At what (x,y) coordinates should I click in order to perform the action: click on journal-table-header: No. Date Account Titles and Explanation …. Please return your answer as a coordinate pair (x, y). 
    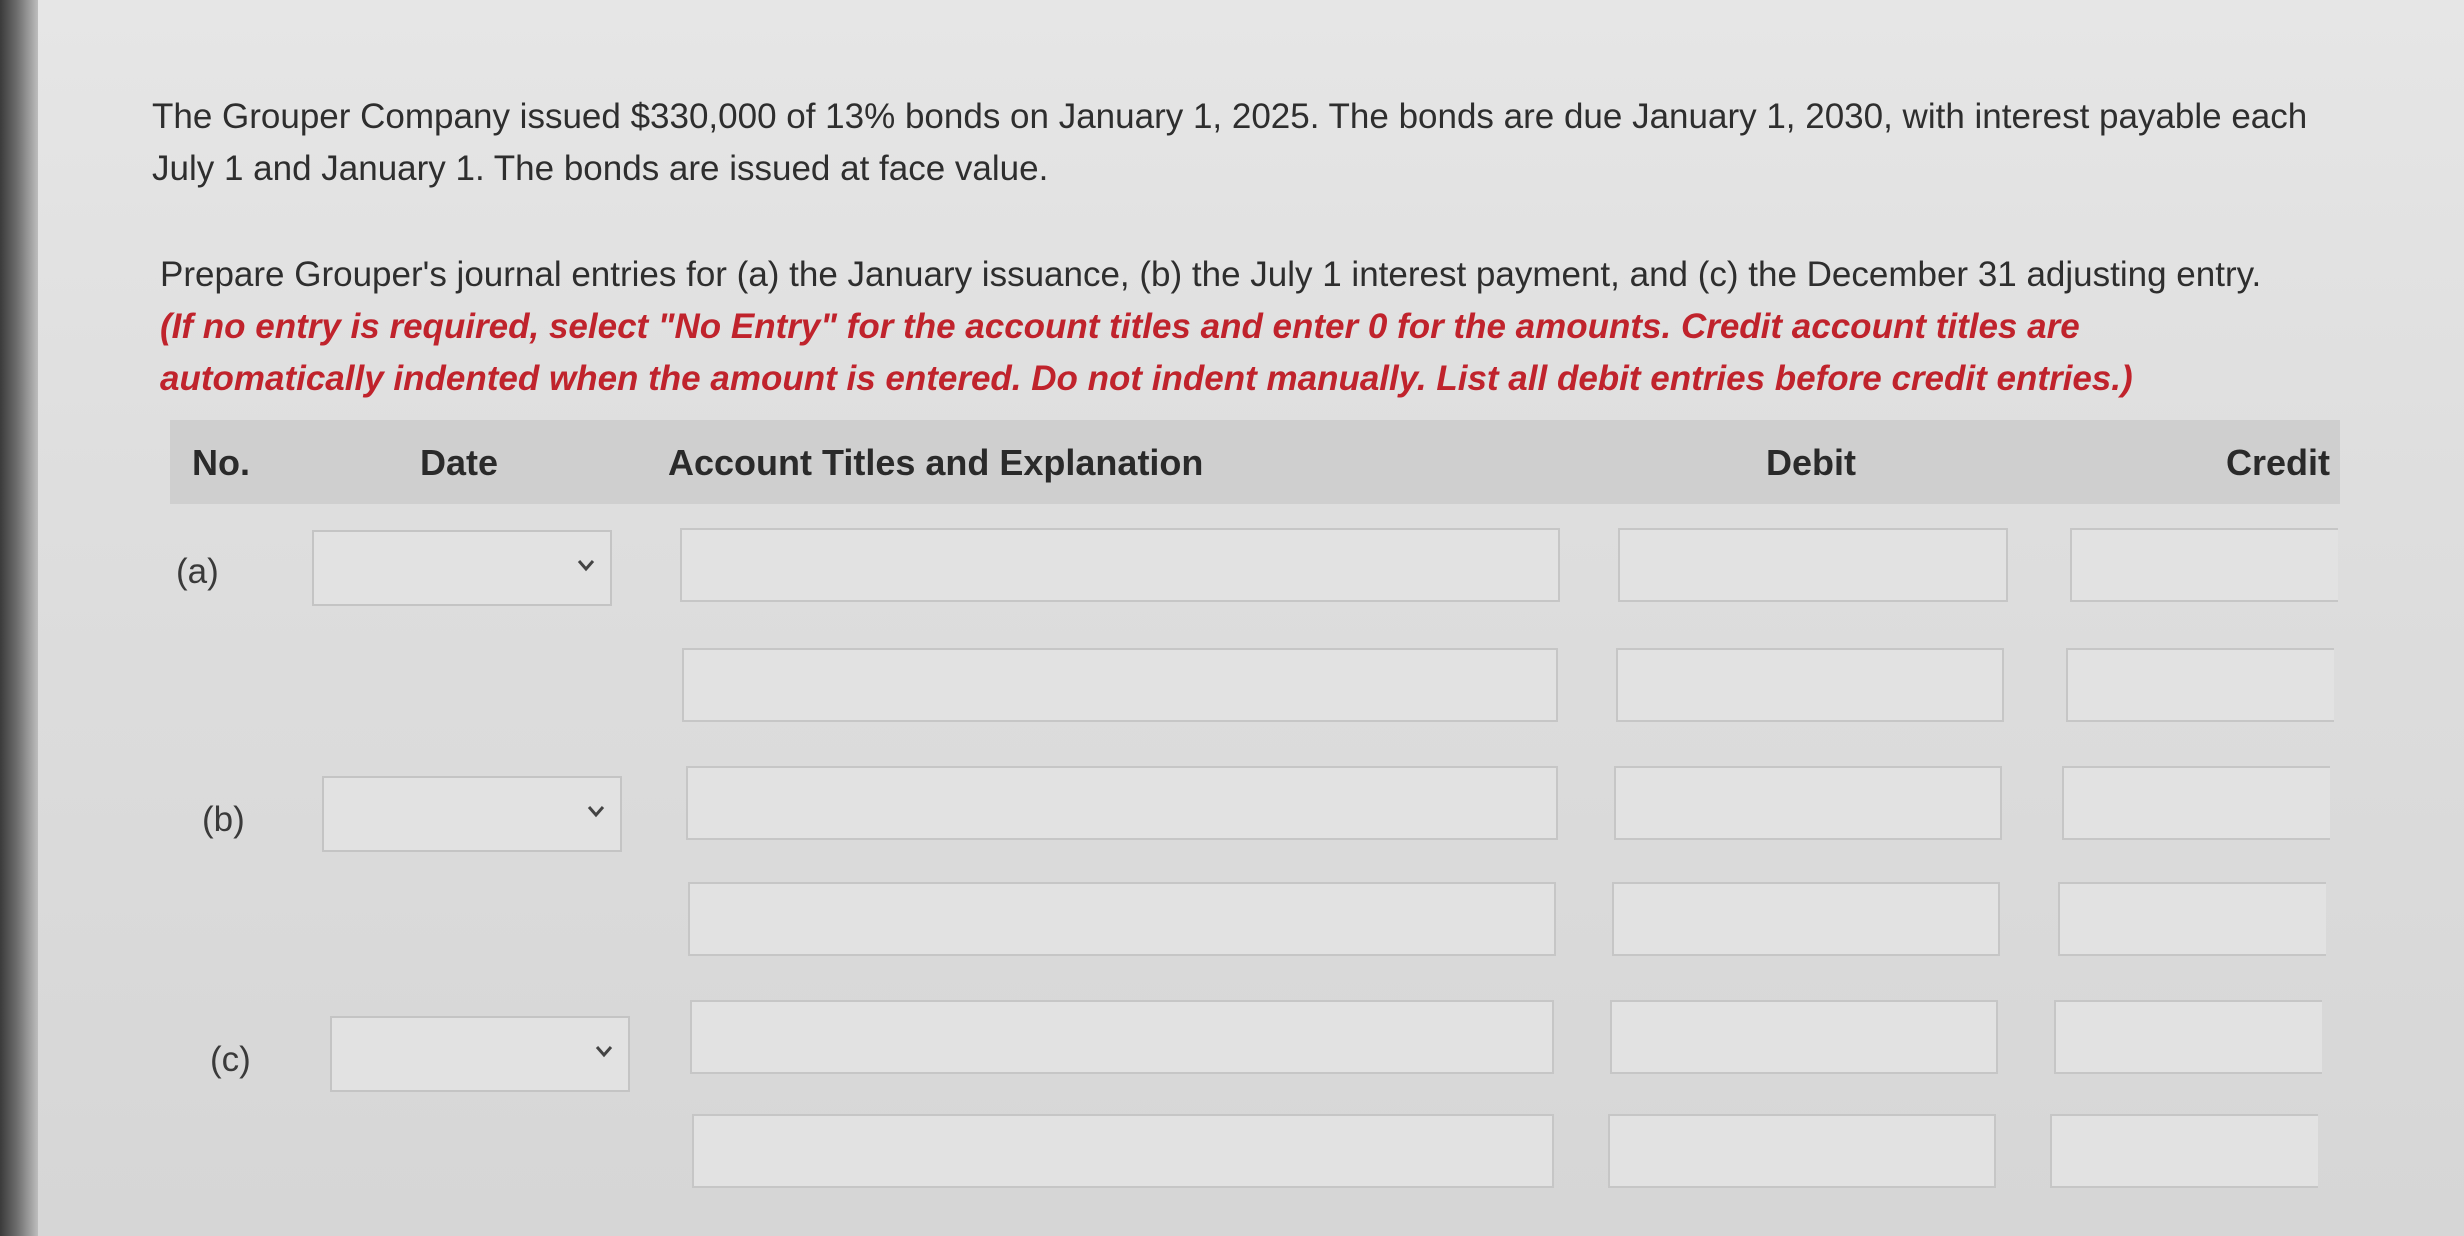
    Looking at the image, I should click on (1255, 462).